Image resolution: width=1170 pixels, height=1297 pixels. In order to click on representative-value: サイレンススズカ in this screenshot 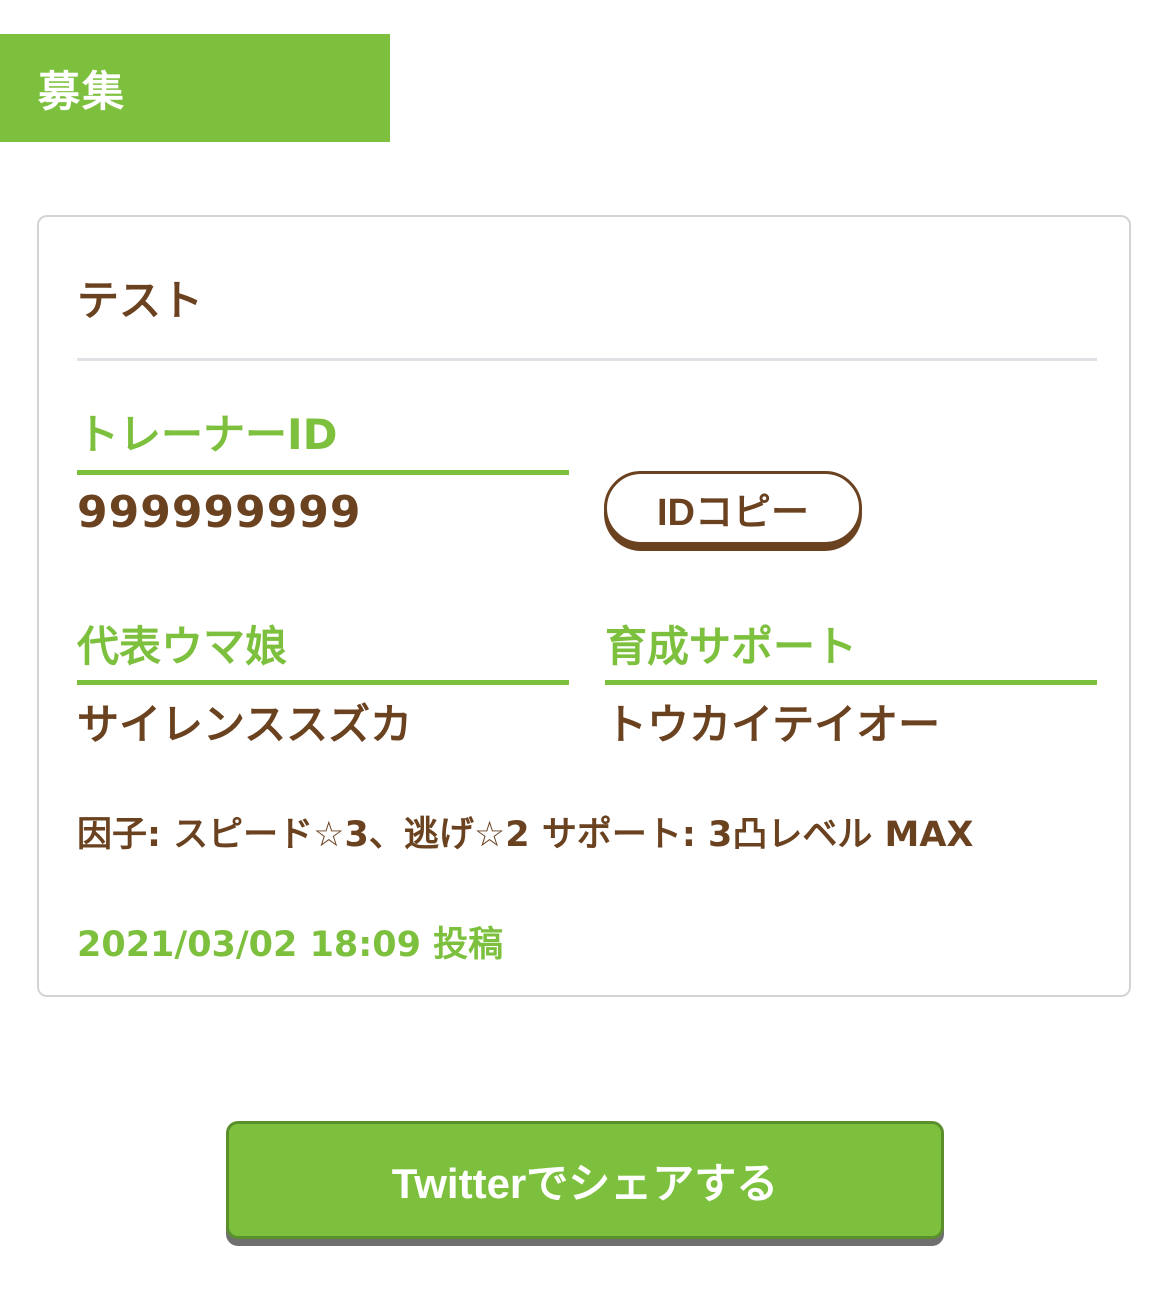, I will do `click(245, 724)`.